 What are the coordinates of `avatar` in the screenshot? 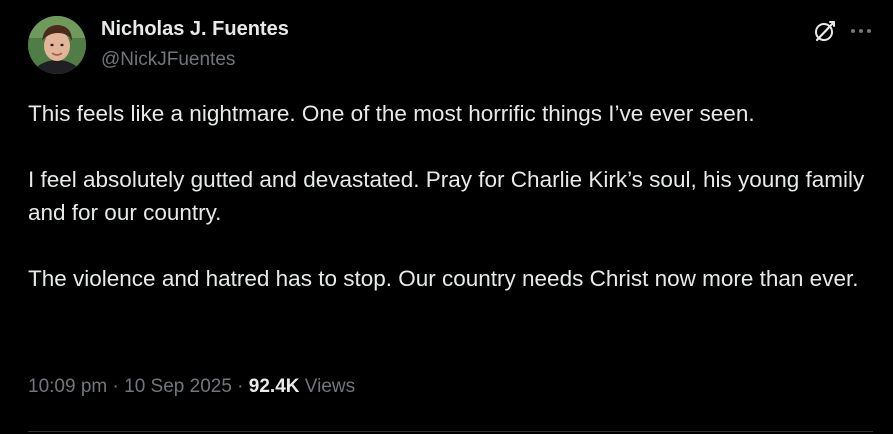 It's located at (57, 45).